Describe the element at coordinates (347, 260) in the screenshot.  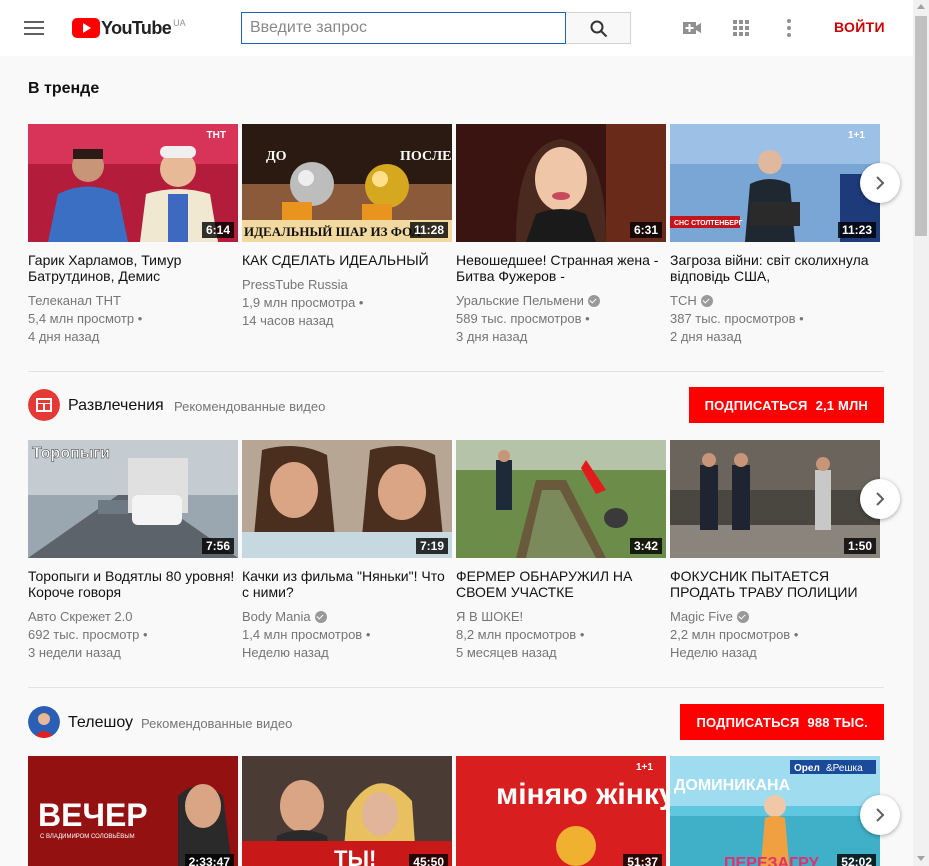
I see `video-title: КАК СДЕЛАТЬ ИДЕАЛЬНЫЙ` at that location.